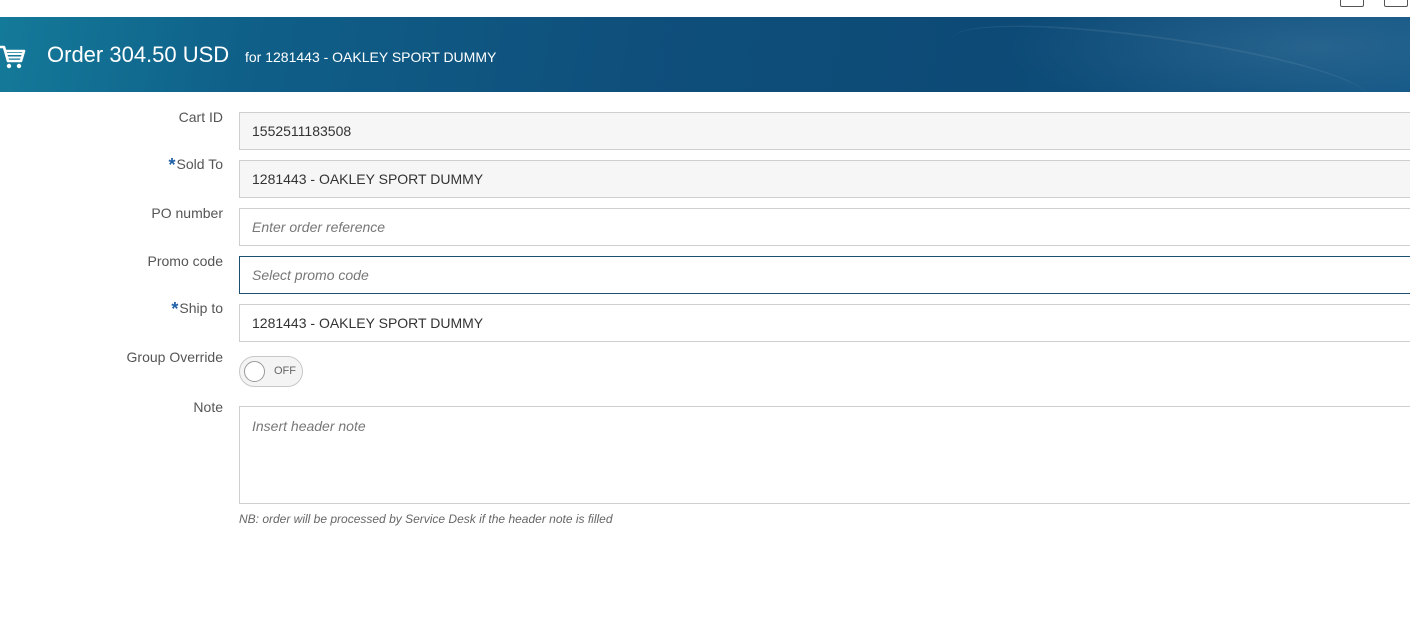 The width and height of the screenshot is (1410, 630). I want to click on po-number-label: PO number, so click(187, 213).